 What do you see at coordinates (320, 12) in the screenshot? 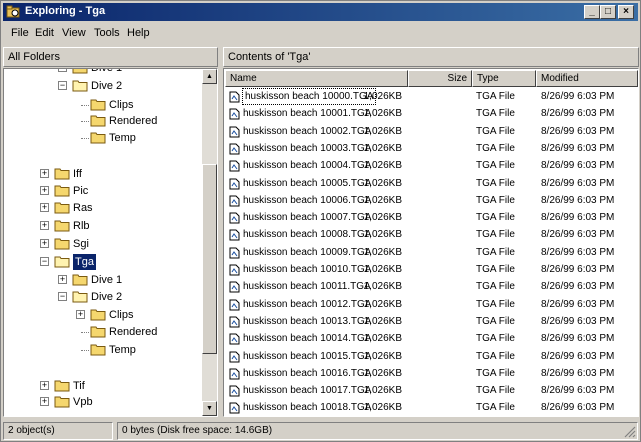
I see `title-bar: Exploring - Tga _ □ ×` at bounding box center [320, 12].